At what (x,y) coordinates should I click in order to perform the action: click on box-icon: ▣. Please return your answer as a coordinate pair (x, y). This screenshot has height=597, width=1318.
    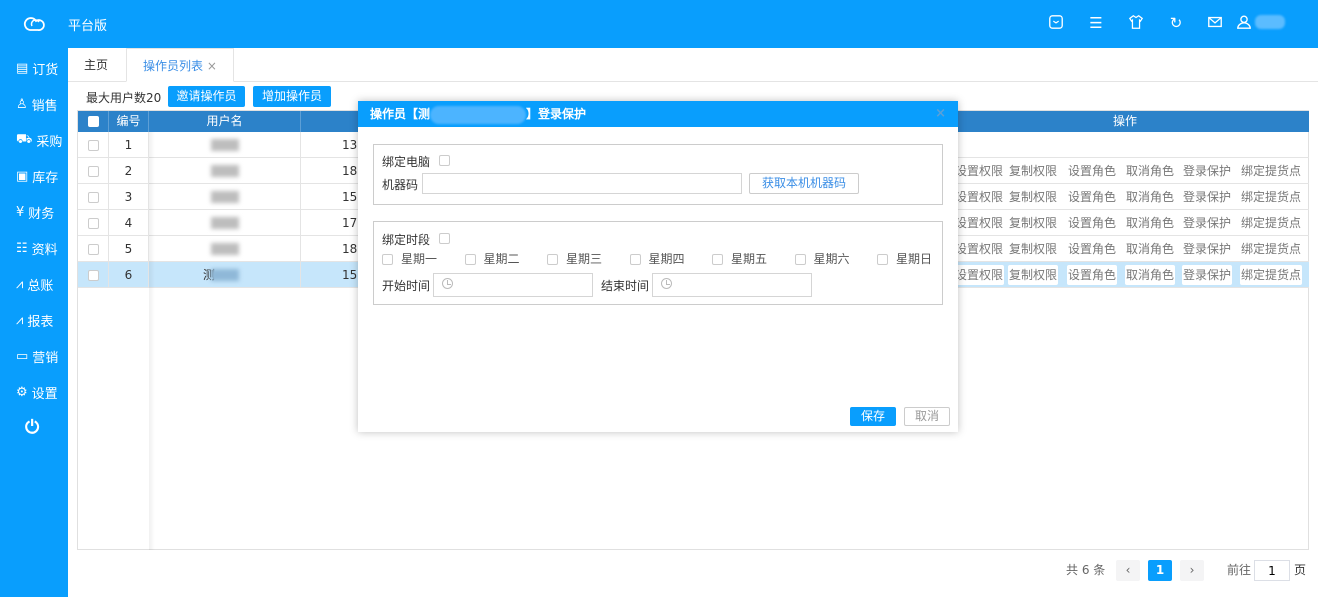
    Looking at the image, I should click on (22, 176).